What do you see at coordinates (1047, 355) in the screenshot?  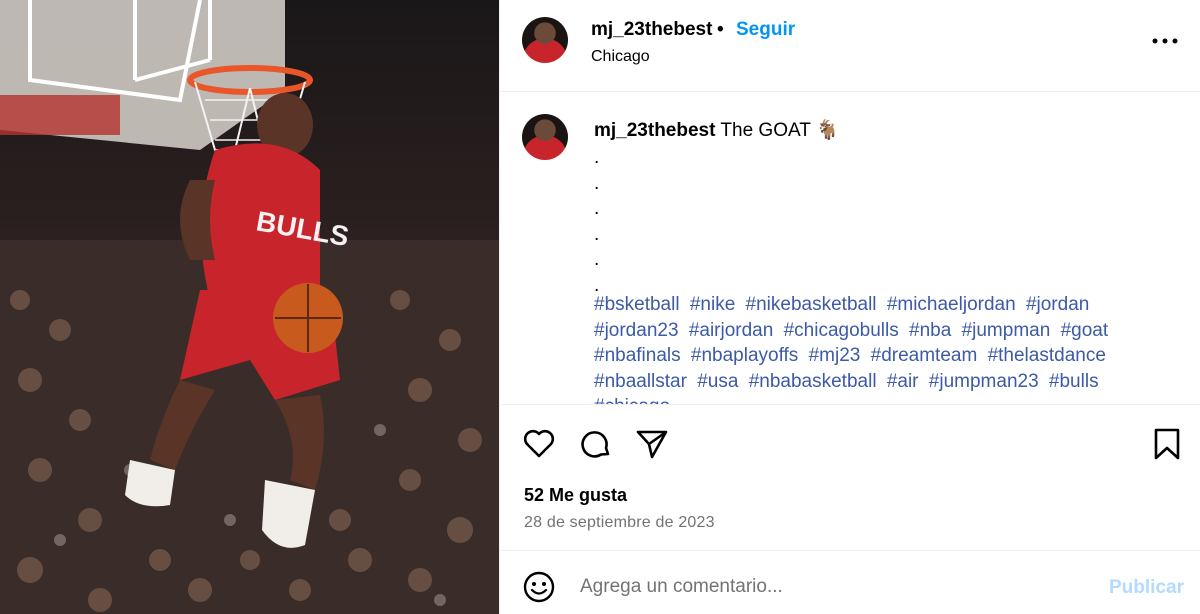 I see `hashtag-link: #thelastdance` at bounding box center [1047, 355].